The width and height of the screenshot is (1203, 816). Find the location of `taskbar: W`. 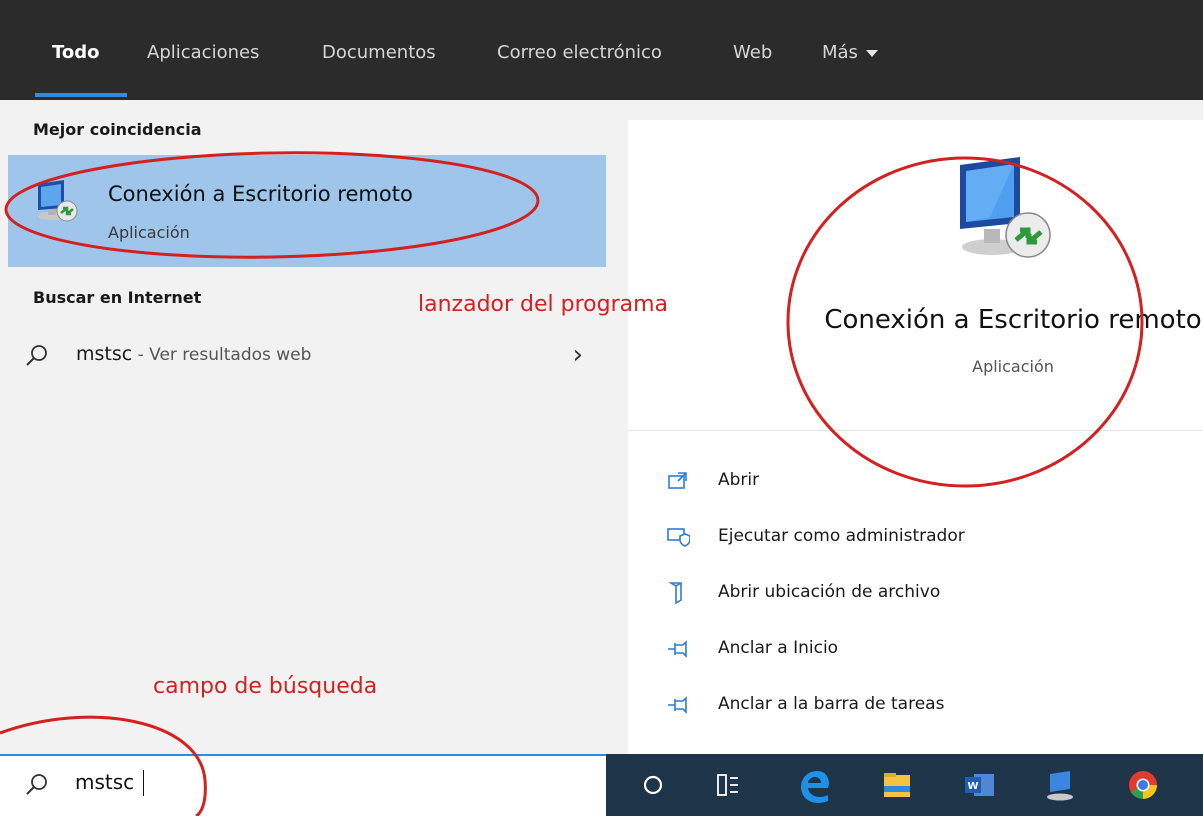

taskbar: W is located at coordinates (904, 785).